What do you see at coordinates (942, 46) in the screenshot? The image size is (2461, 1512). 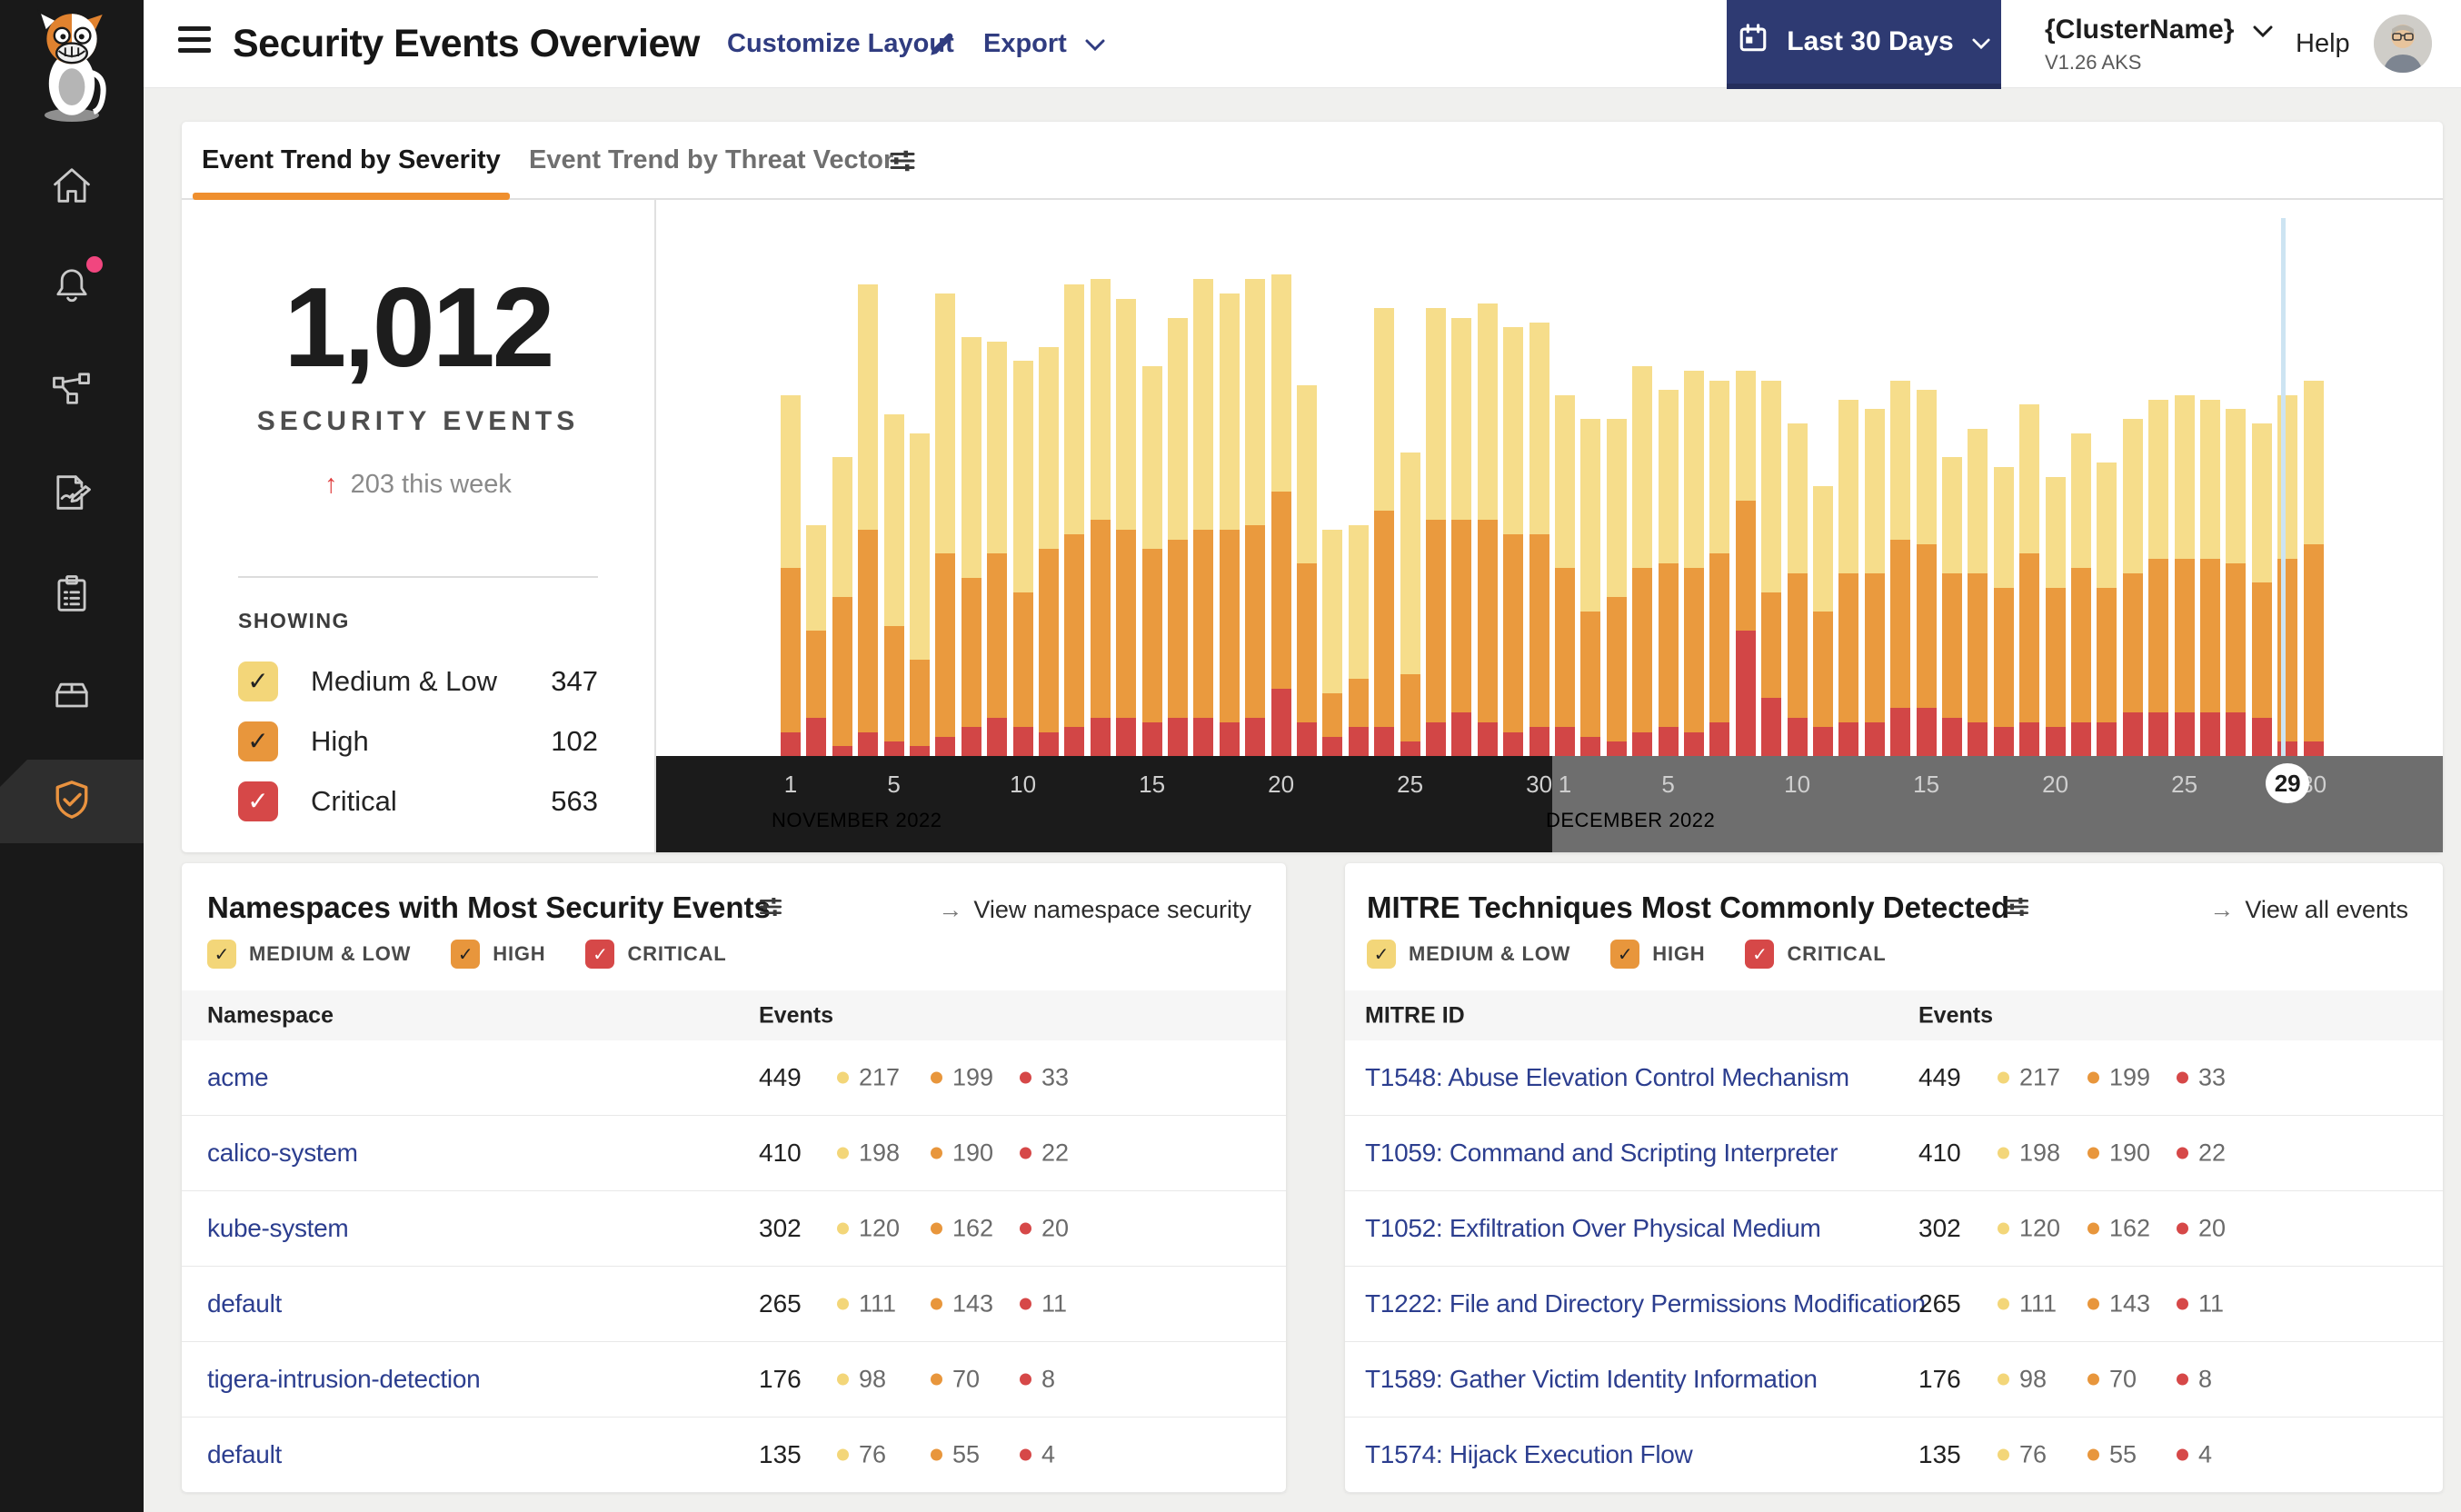 I see `pencil-icon` at bounding box center [942, 46].